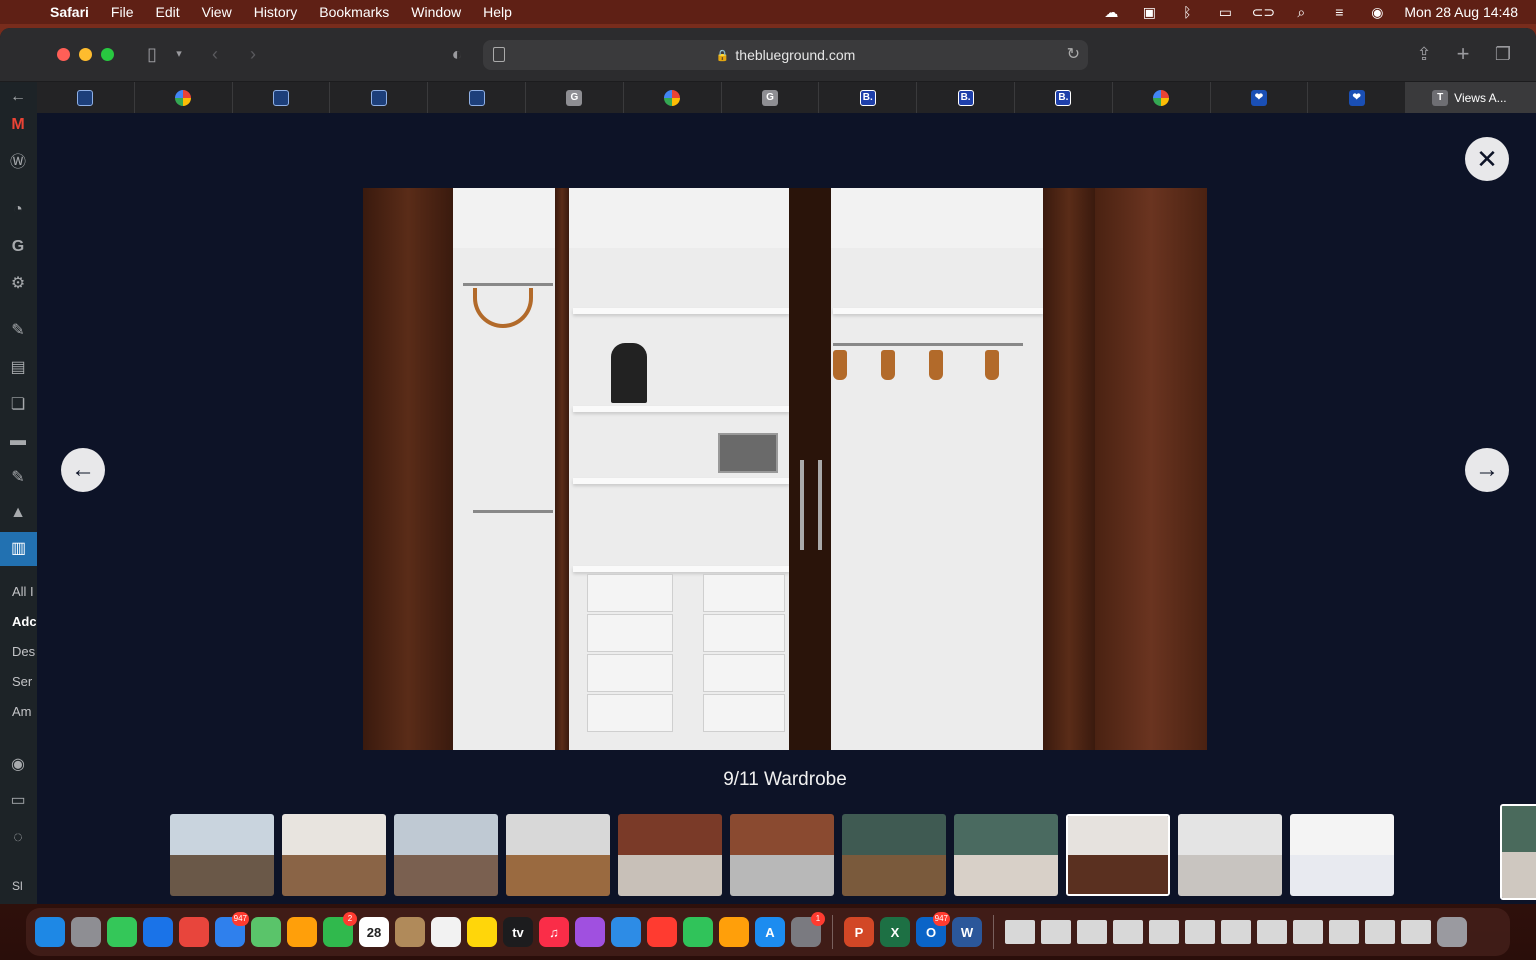 Image resolution: width=1536 pixels, height=960 pixels. I want to click on menu-window: Window, so click(436, 12).